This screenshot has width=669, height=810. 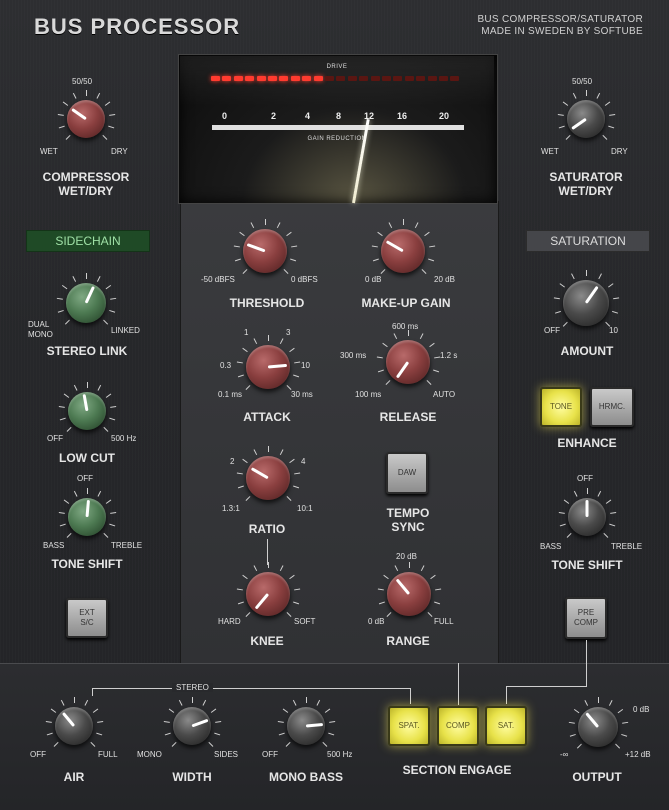 What do you see at coordinates (407, 473) in the screenshot?
I see `tempo-sync-daw-button: DAW` at bounding box center [407, 473].